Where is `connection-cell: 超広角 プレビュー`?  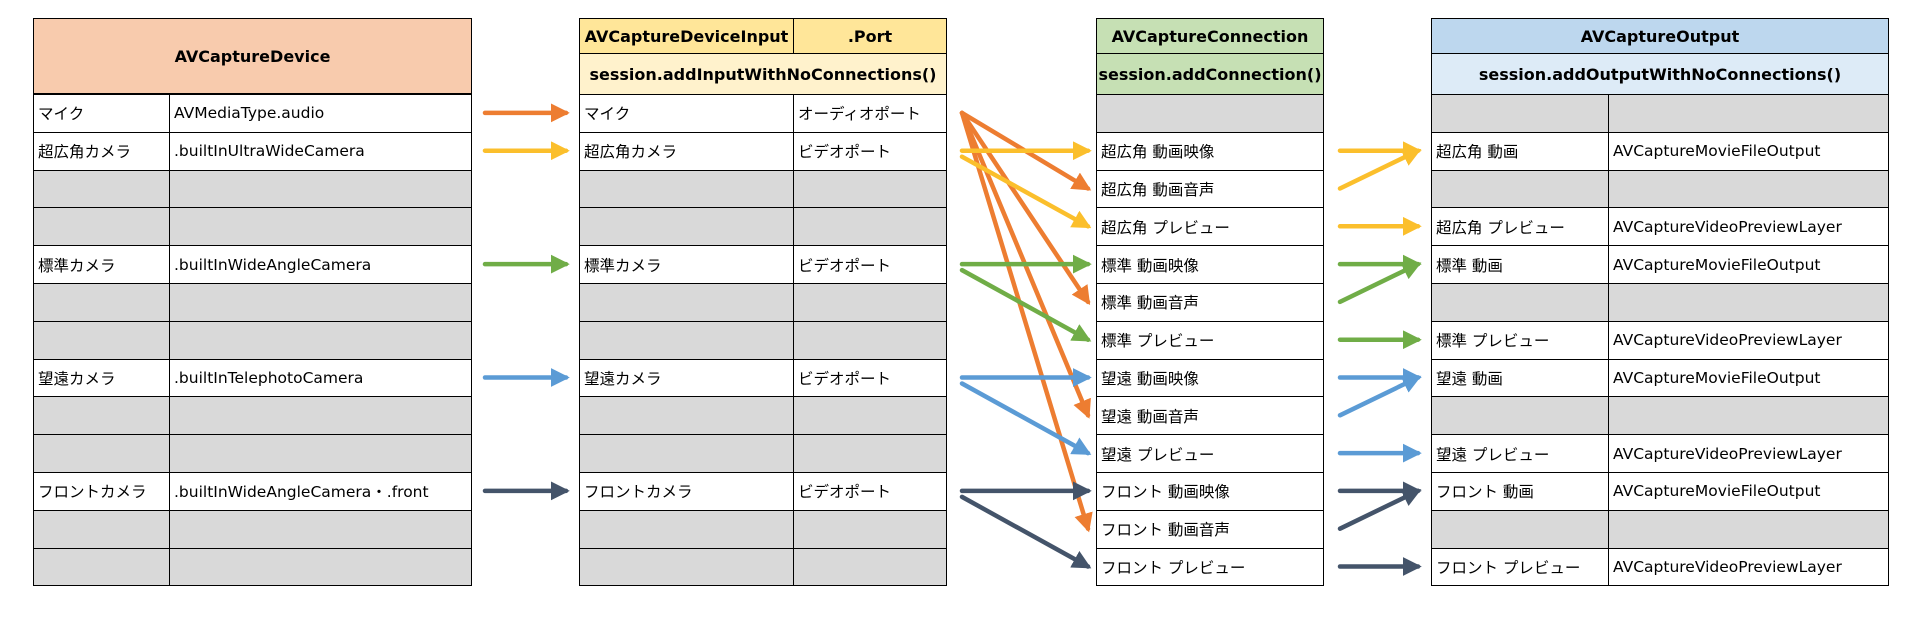 connection-cell: 超広角 プレビュー is located at coordinates (1210, 227).